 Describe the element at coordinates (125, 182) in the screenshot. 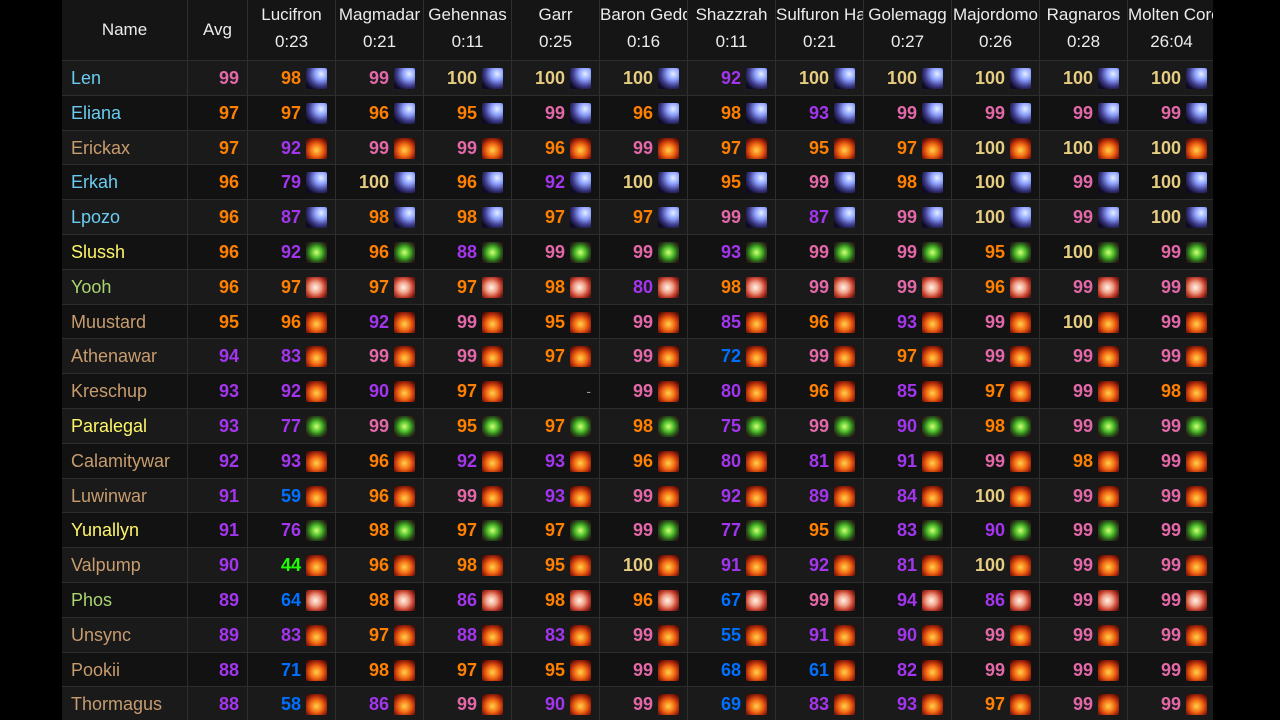

I see `player-name-link: Erkah` at that location.